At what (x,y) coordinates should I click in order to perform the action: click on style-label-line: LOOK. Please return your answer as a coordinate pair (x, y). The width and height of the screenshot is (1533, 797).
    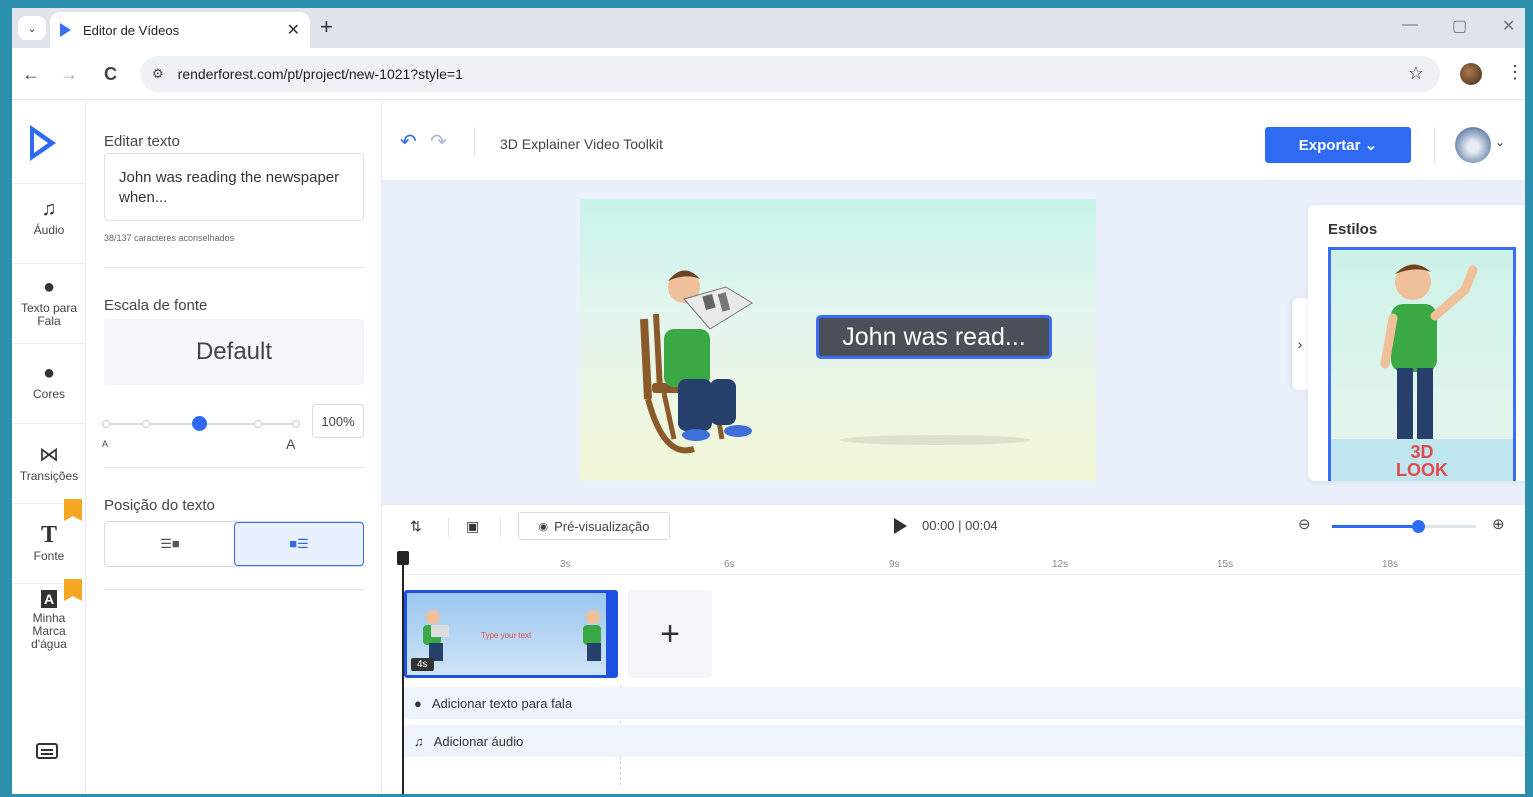
    Looking at the image, I should click on (1422, 470).